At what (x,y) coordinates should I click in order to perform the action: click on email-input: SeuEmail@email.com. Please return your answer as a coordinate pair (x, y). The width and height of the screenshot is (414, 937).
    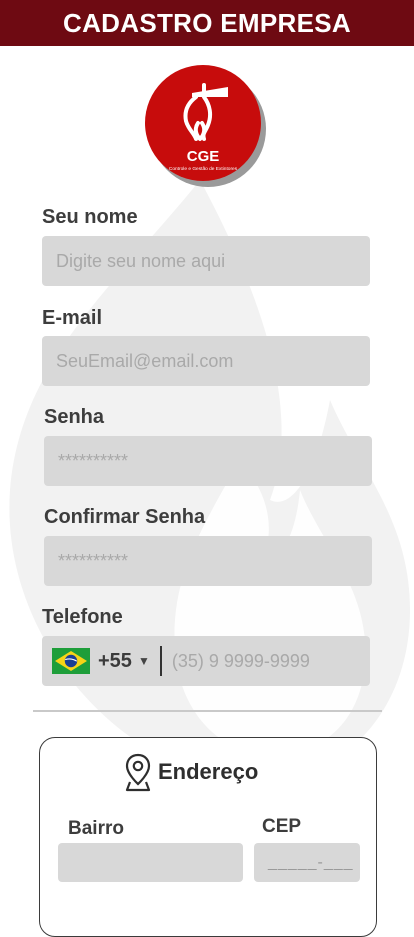
    Looking at the image, I should click on (206, 361).